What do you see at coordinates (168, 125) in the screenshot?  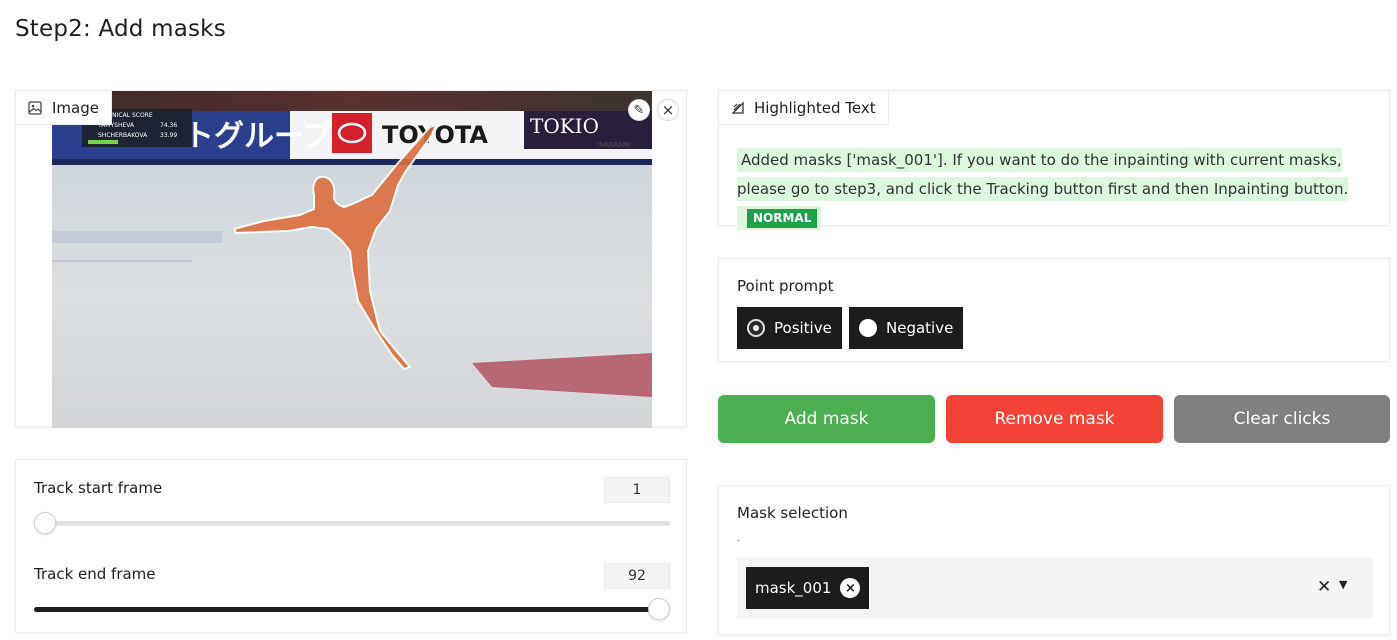 I see `scoreboard-score-1: 74.36` at bounding box center [168, 125].